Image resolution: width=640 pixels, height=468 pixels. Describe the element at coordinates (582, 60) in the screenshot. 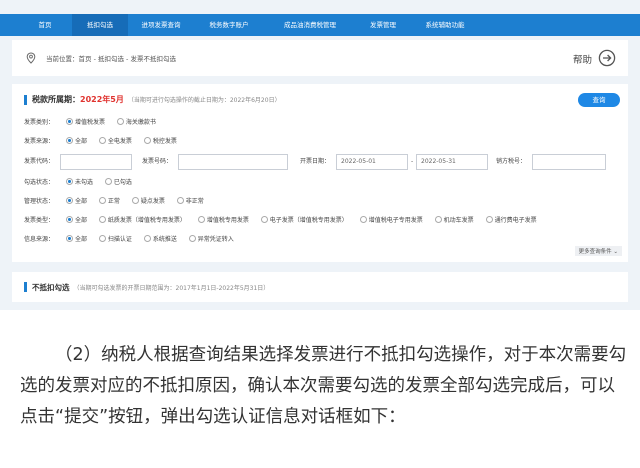

I see `help-label: 帮助` at that location.